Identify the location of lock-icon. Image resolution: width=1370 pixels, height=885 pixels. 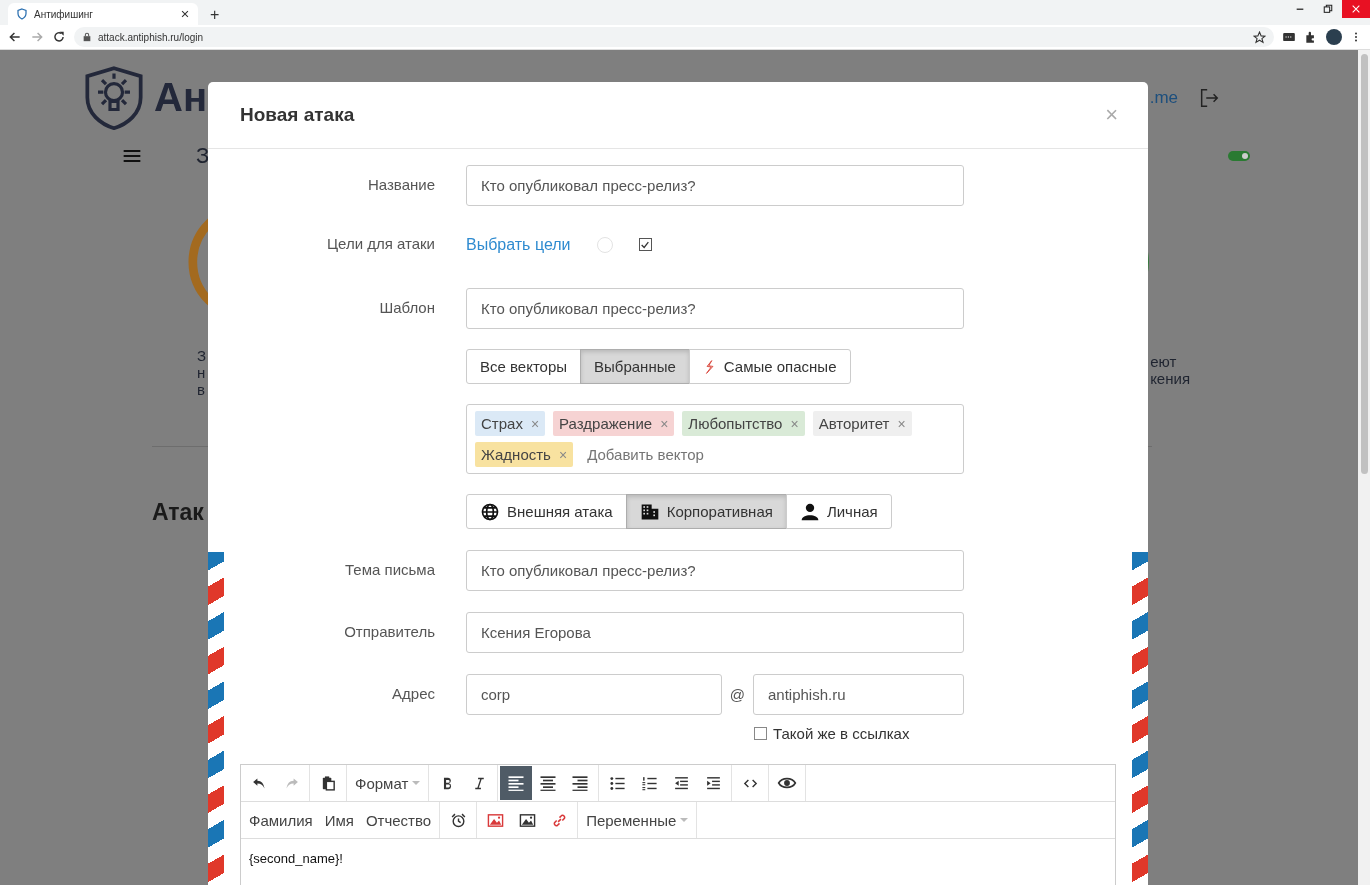
(87, 37).